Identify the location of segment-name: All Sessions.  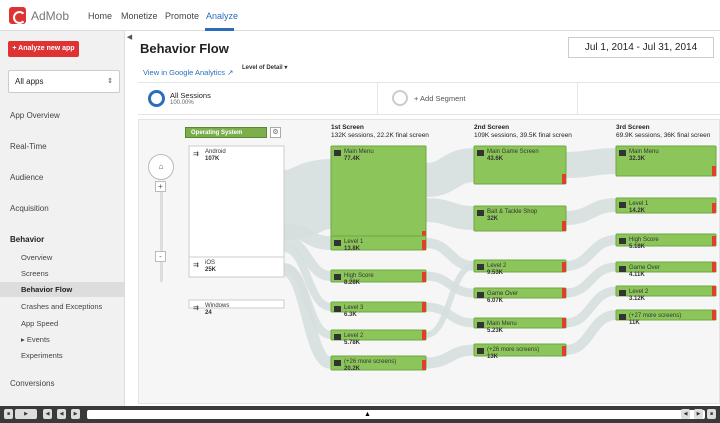
(190, 95).